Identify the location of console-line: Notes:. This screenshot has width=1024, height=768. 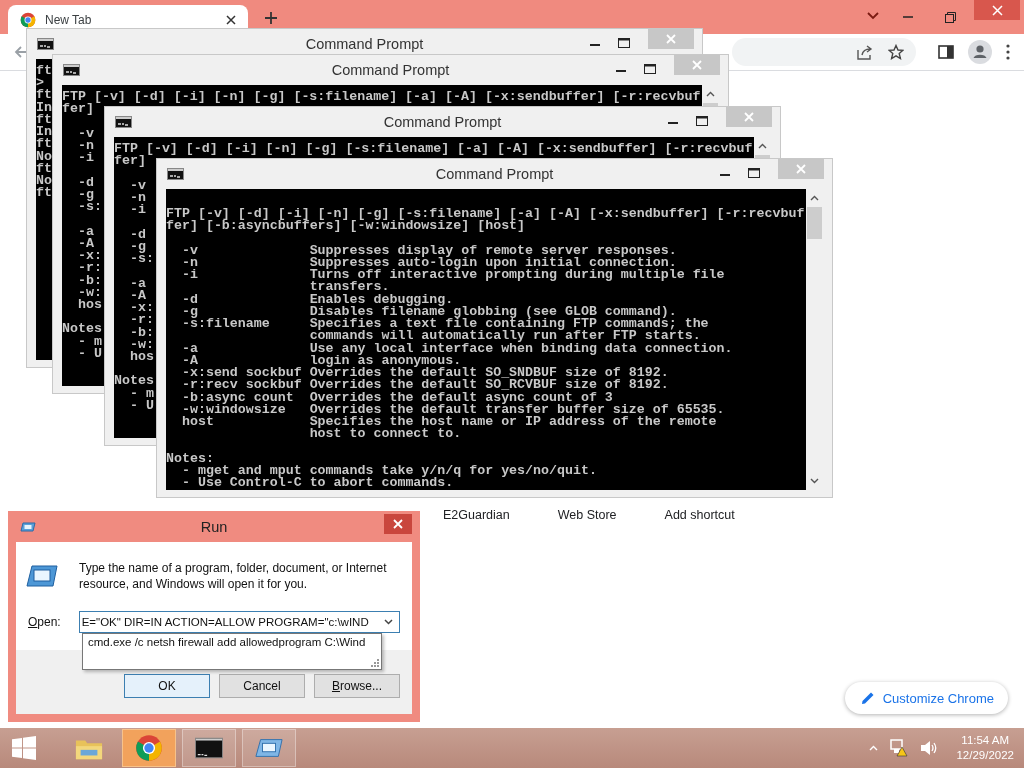
(190, 458).